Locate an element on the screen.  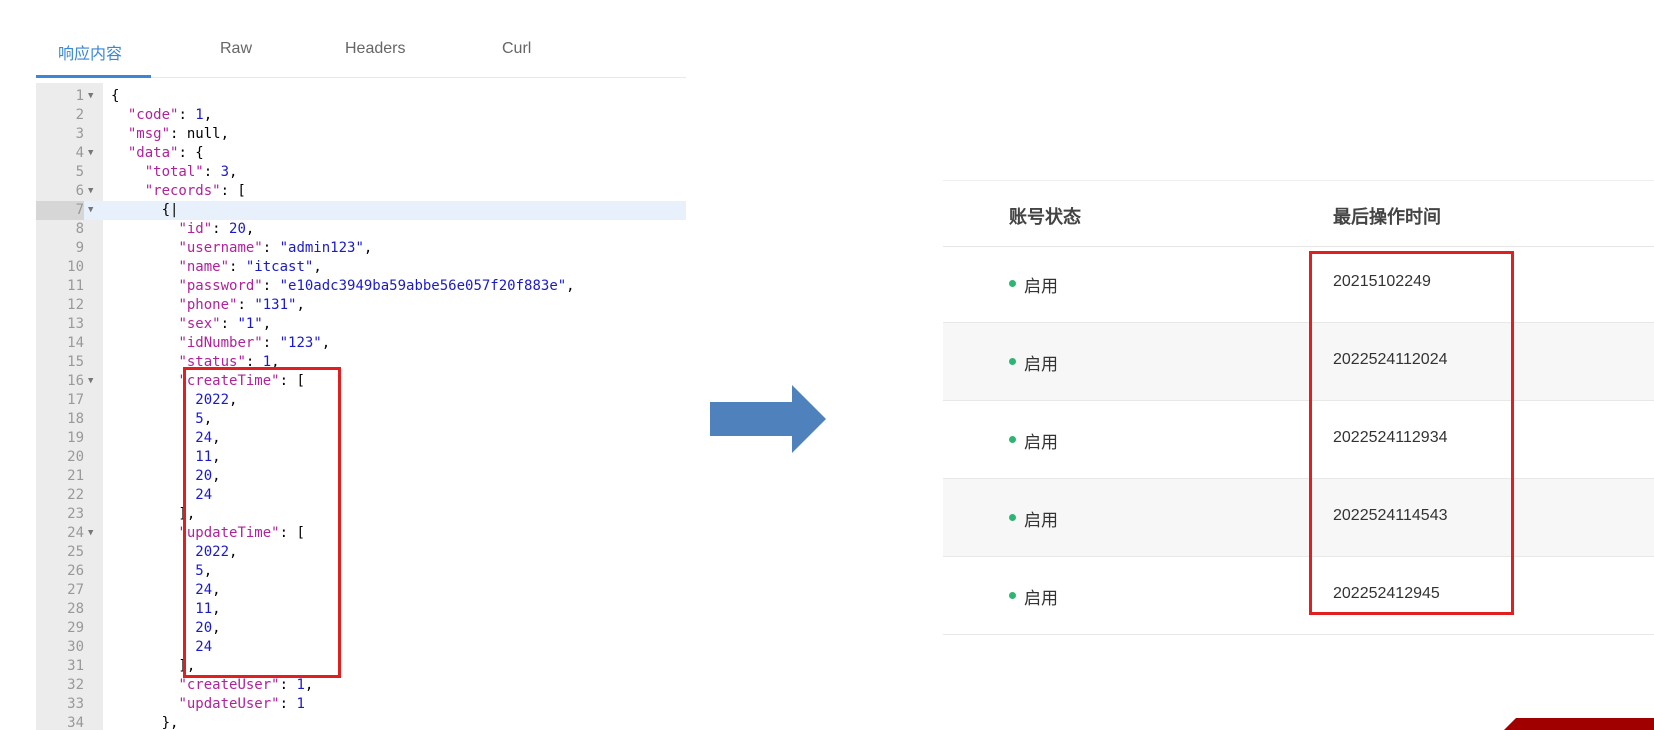
line-number: 17 is located at coordinates (75, 400).